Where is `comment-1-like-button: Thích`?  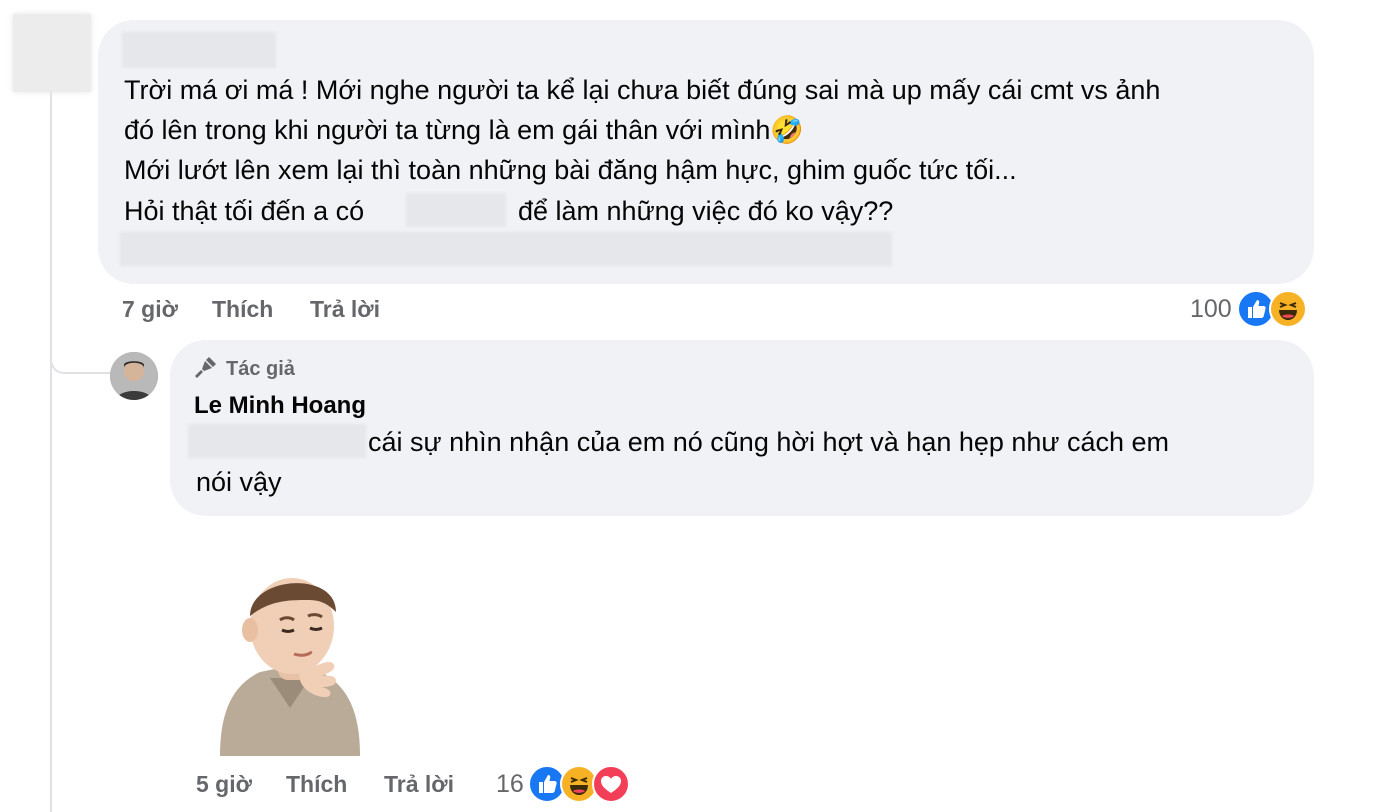
comment-1-like-button: Thích is located at coordinates (242, 309).